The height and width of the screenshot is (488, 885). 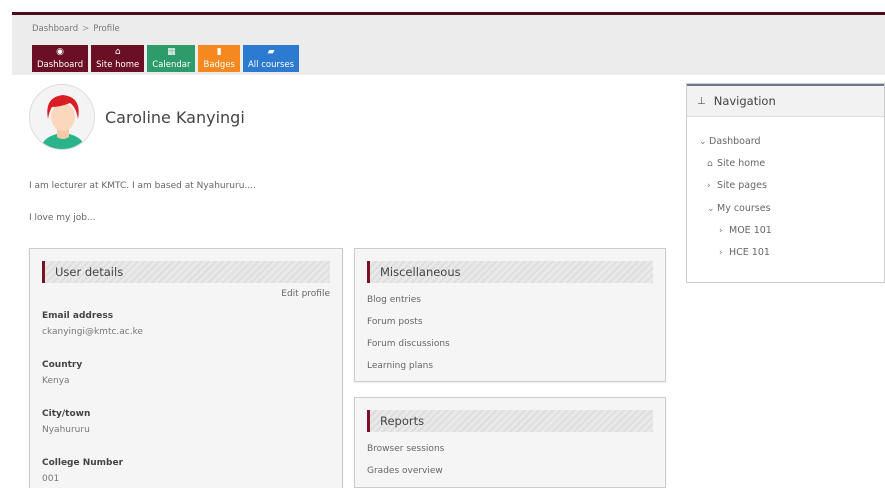 I want to click on navigation-title: Navigation, so click(x=744, y=101).